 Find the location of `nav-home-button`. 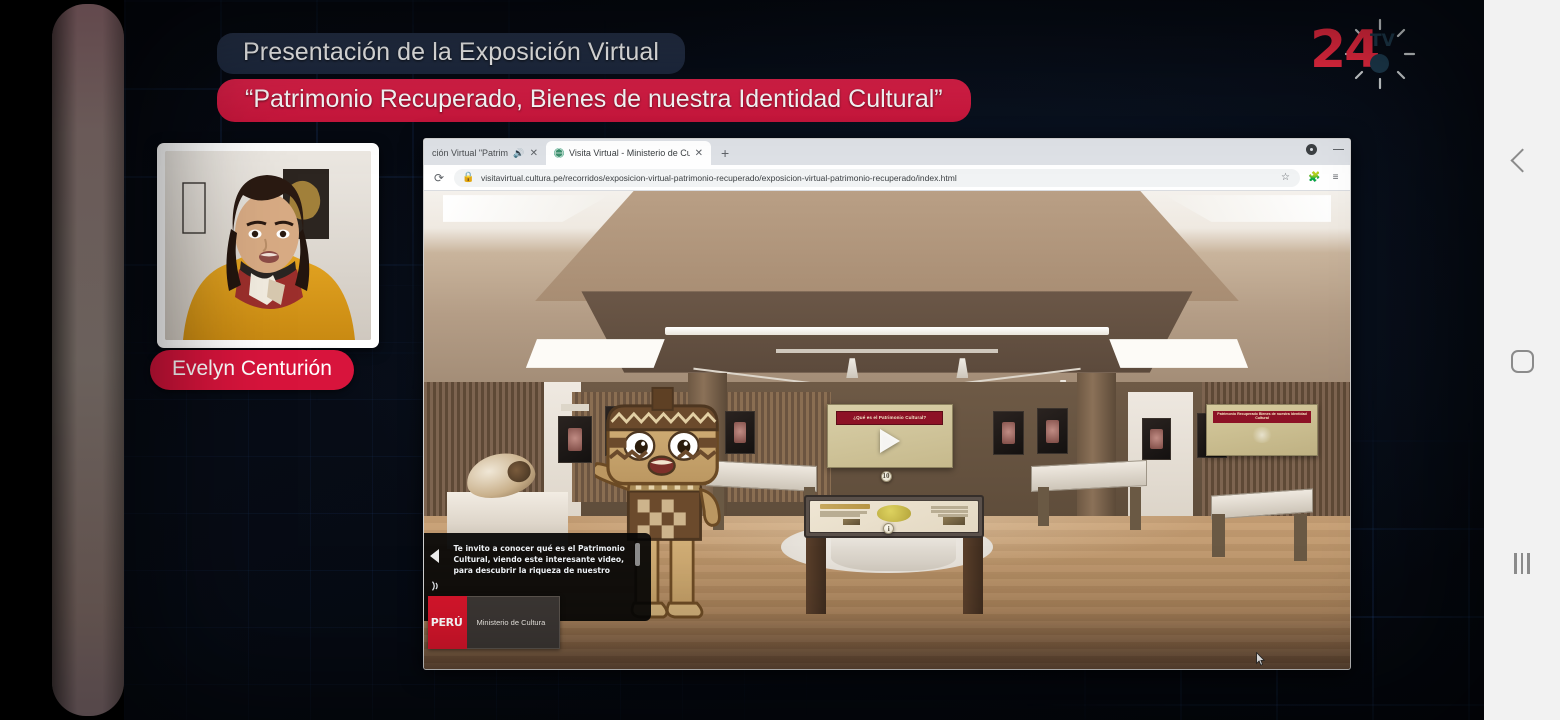

nav-home-button is located at coordinates (1522, 361).